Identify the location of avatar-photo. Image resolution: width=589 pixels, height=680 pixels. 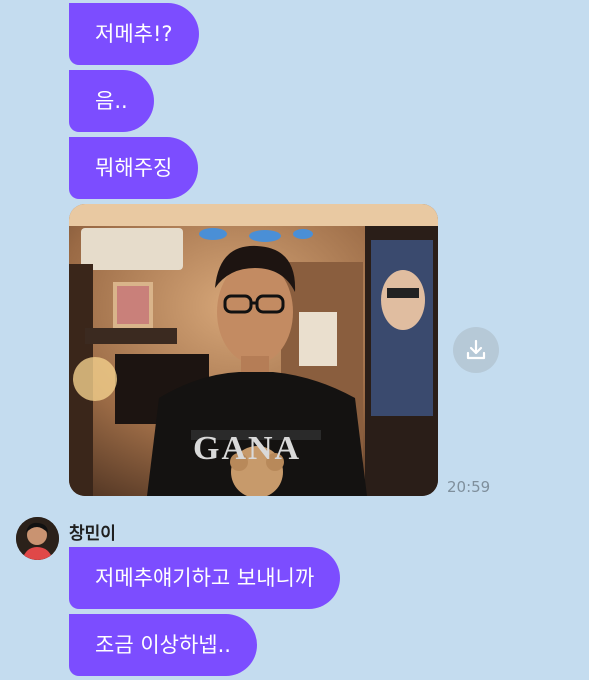
(37, 538).